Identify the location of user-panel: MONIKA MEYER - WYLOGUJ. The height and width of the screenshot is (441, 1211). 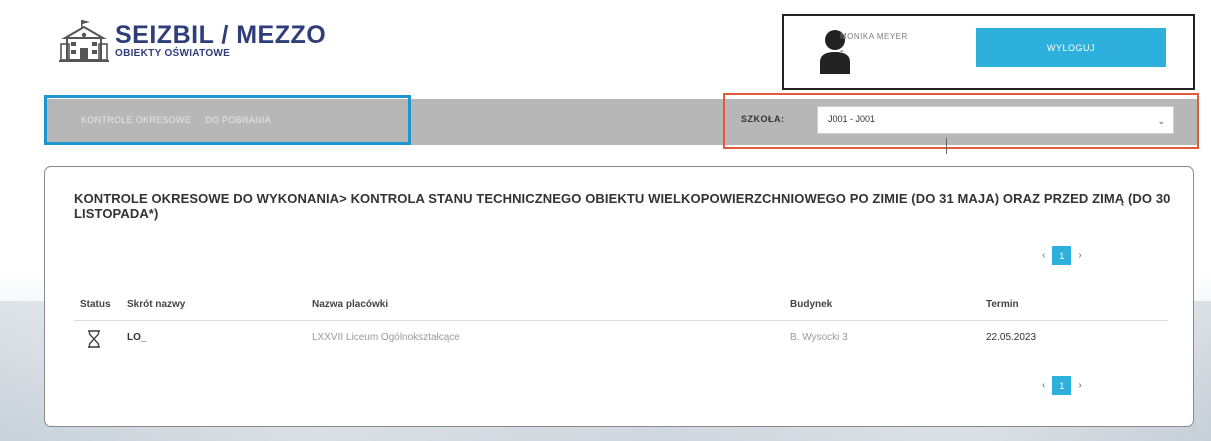
(988, 52).